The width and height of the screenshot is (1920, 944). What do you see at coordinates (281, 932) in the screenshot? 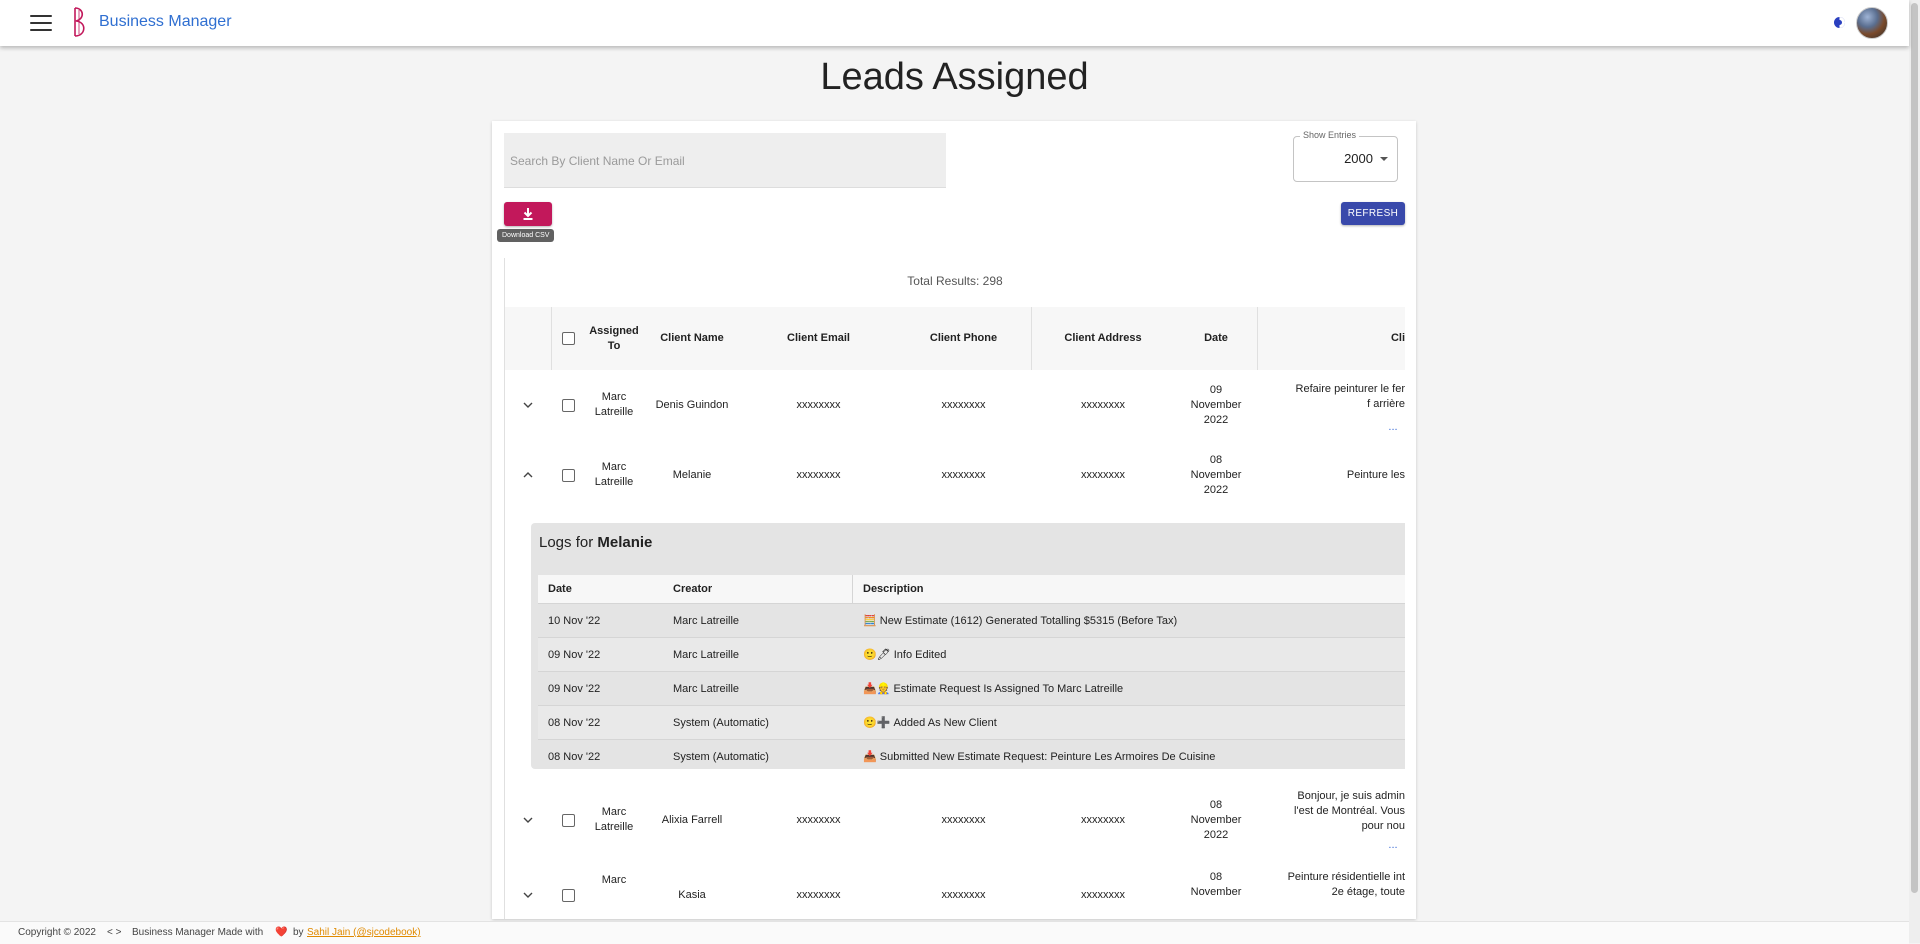
I see `heart-icon: ❤️` at bounding box center [281, 932].